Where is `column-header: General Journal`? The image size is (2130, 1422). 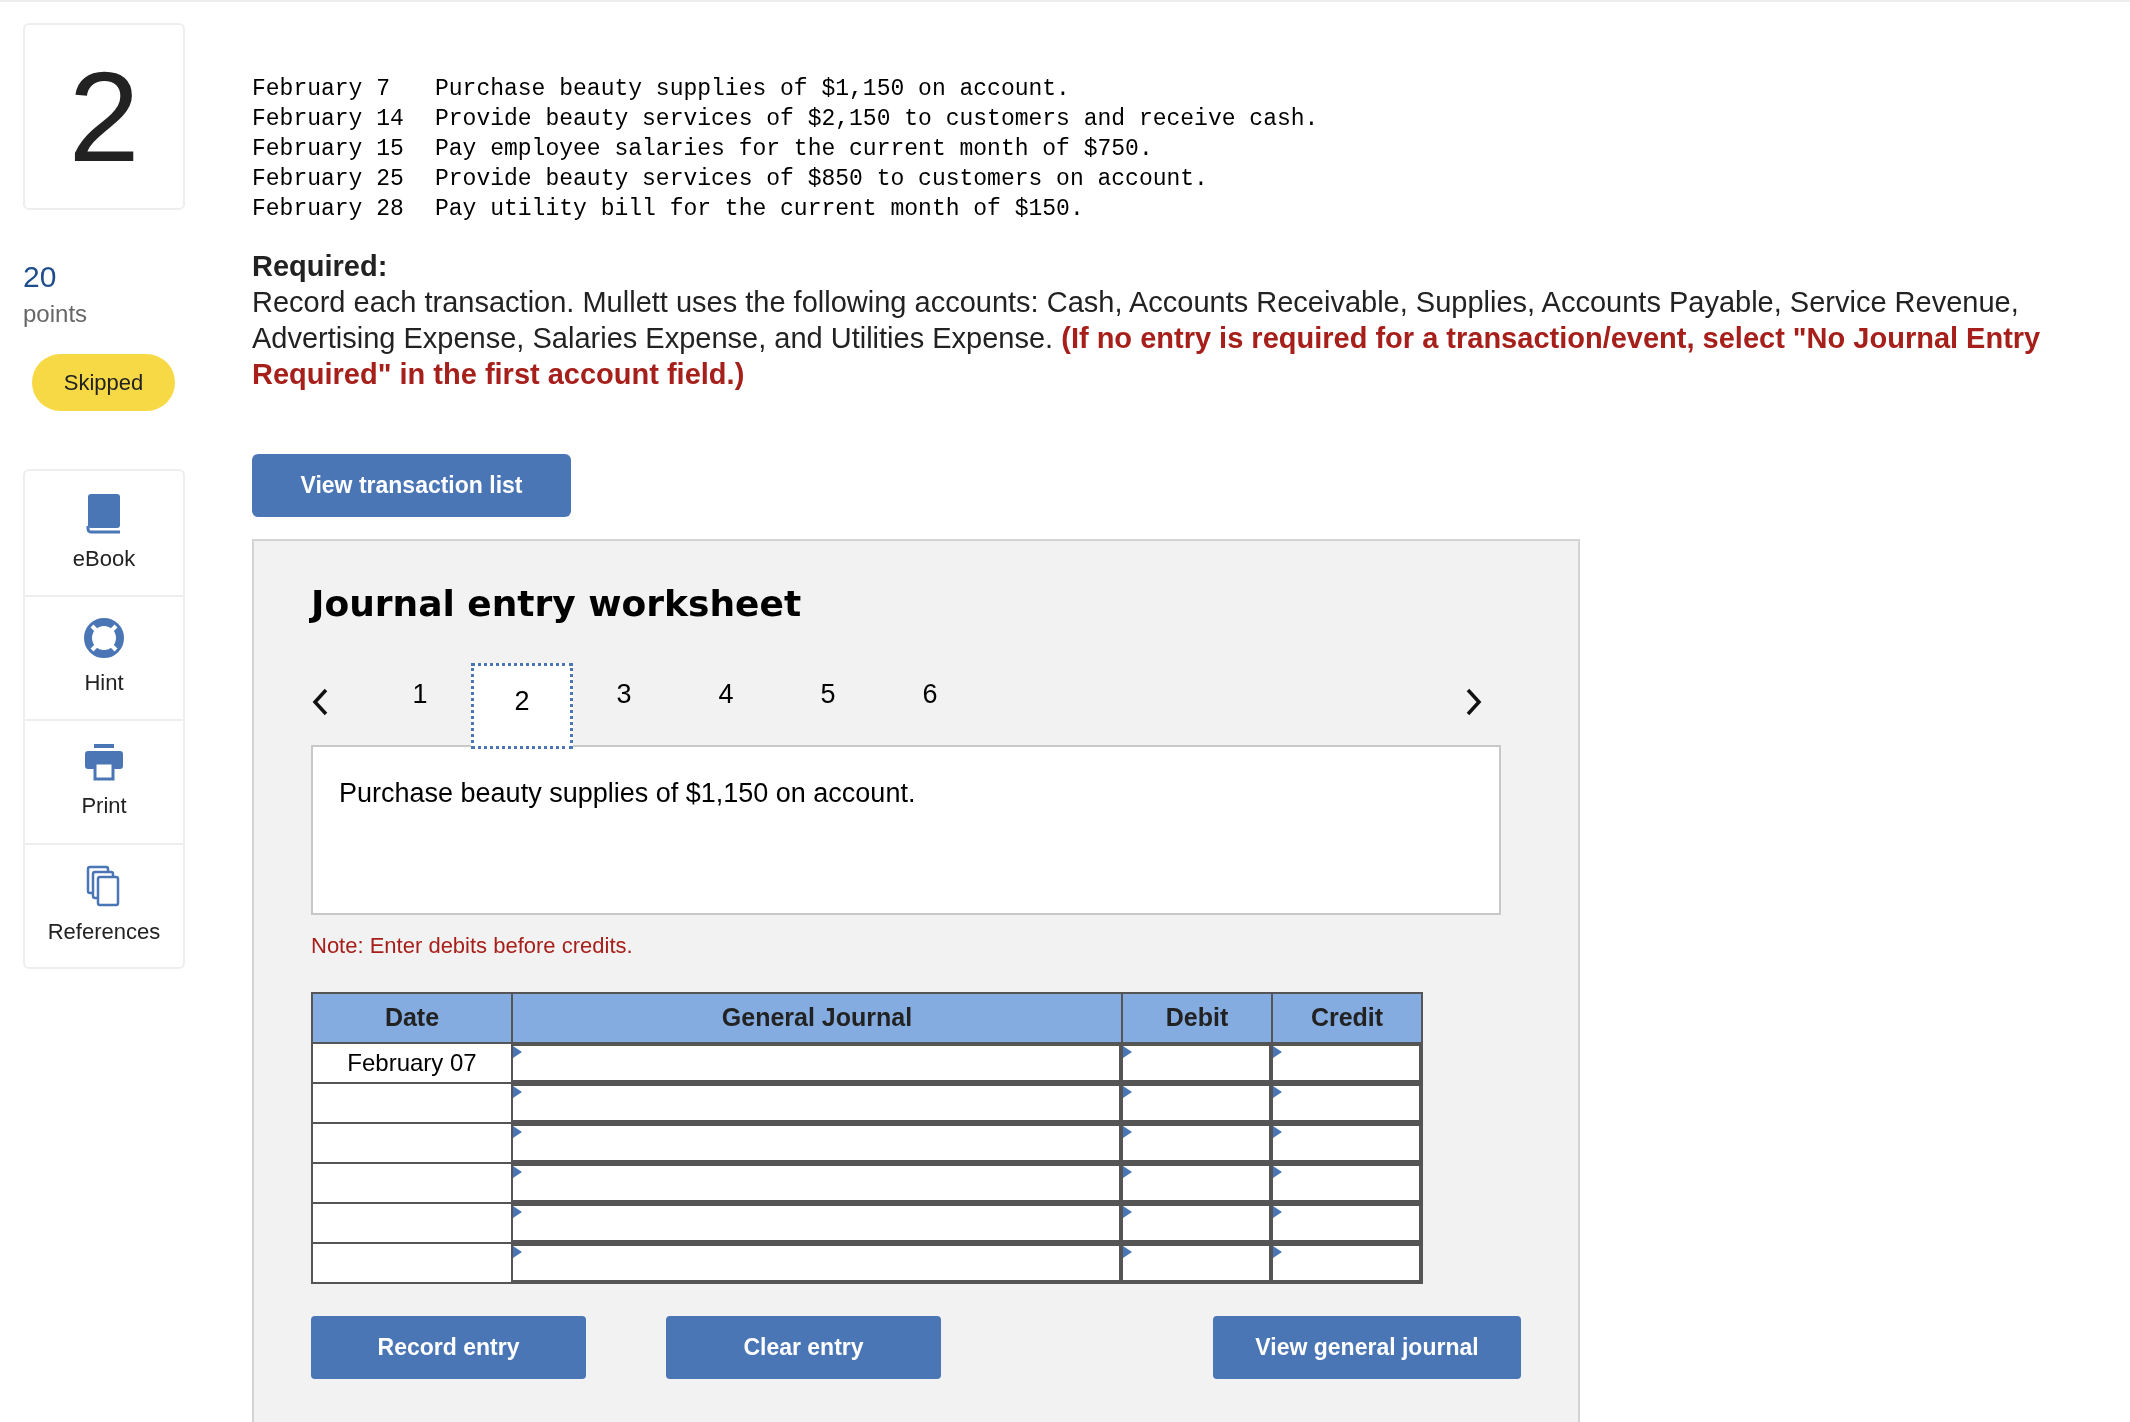
column-header: General Journal is located at coordinates (816, 1018).